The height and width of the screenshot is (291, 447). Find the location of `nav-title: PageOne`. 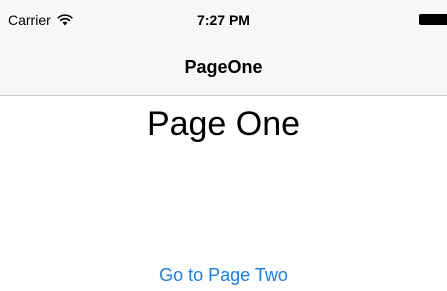

nav-title: PageOne is located at coordinates (223, 67).